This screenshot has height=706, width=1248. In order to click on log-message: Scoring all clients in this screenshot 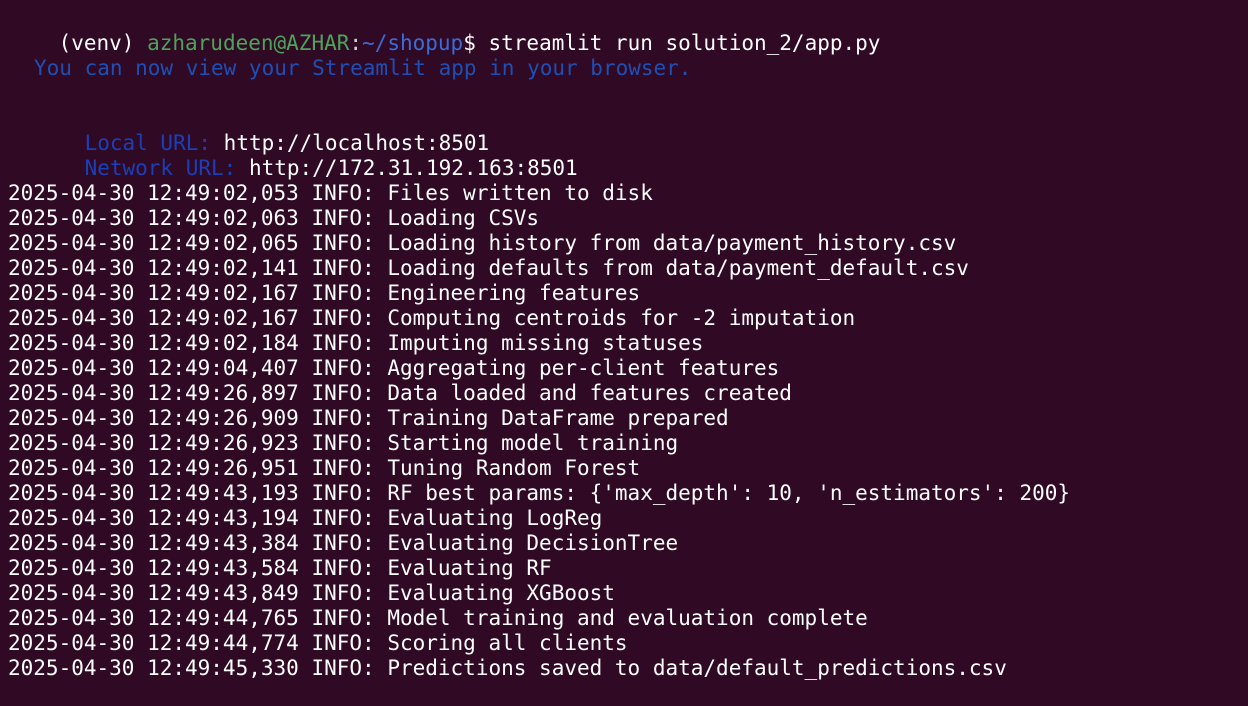, I will do `click(507, 643)`.